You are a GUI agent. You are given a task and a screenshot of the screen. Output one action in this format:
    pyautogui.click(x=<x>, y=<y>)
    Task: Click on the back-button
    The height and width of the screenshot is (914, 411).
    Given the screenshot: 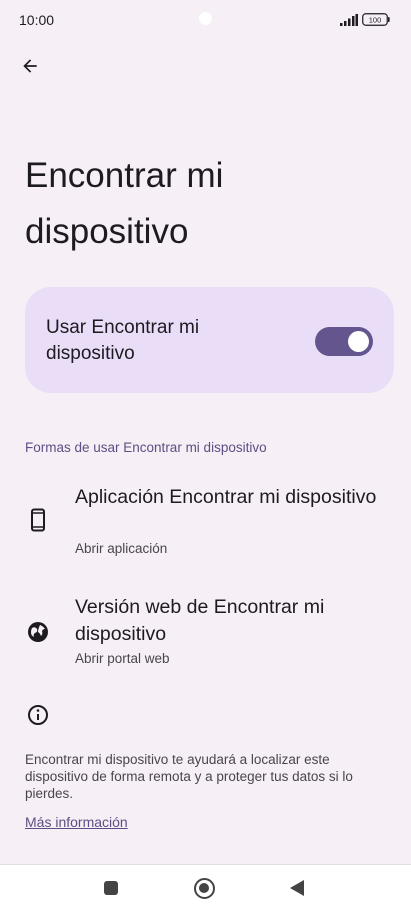 What is the action you would take?
    pyautogui.click(x=30, y=66)
    